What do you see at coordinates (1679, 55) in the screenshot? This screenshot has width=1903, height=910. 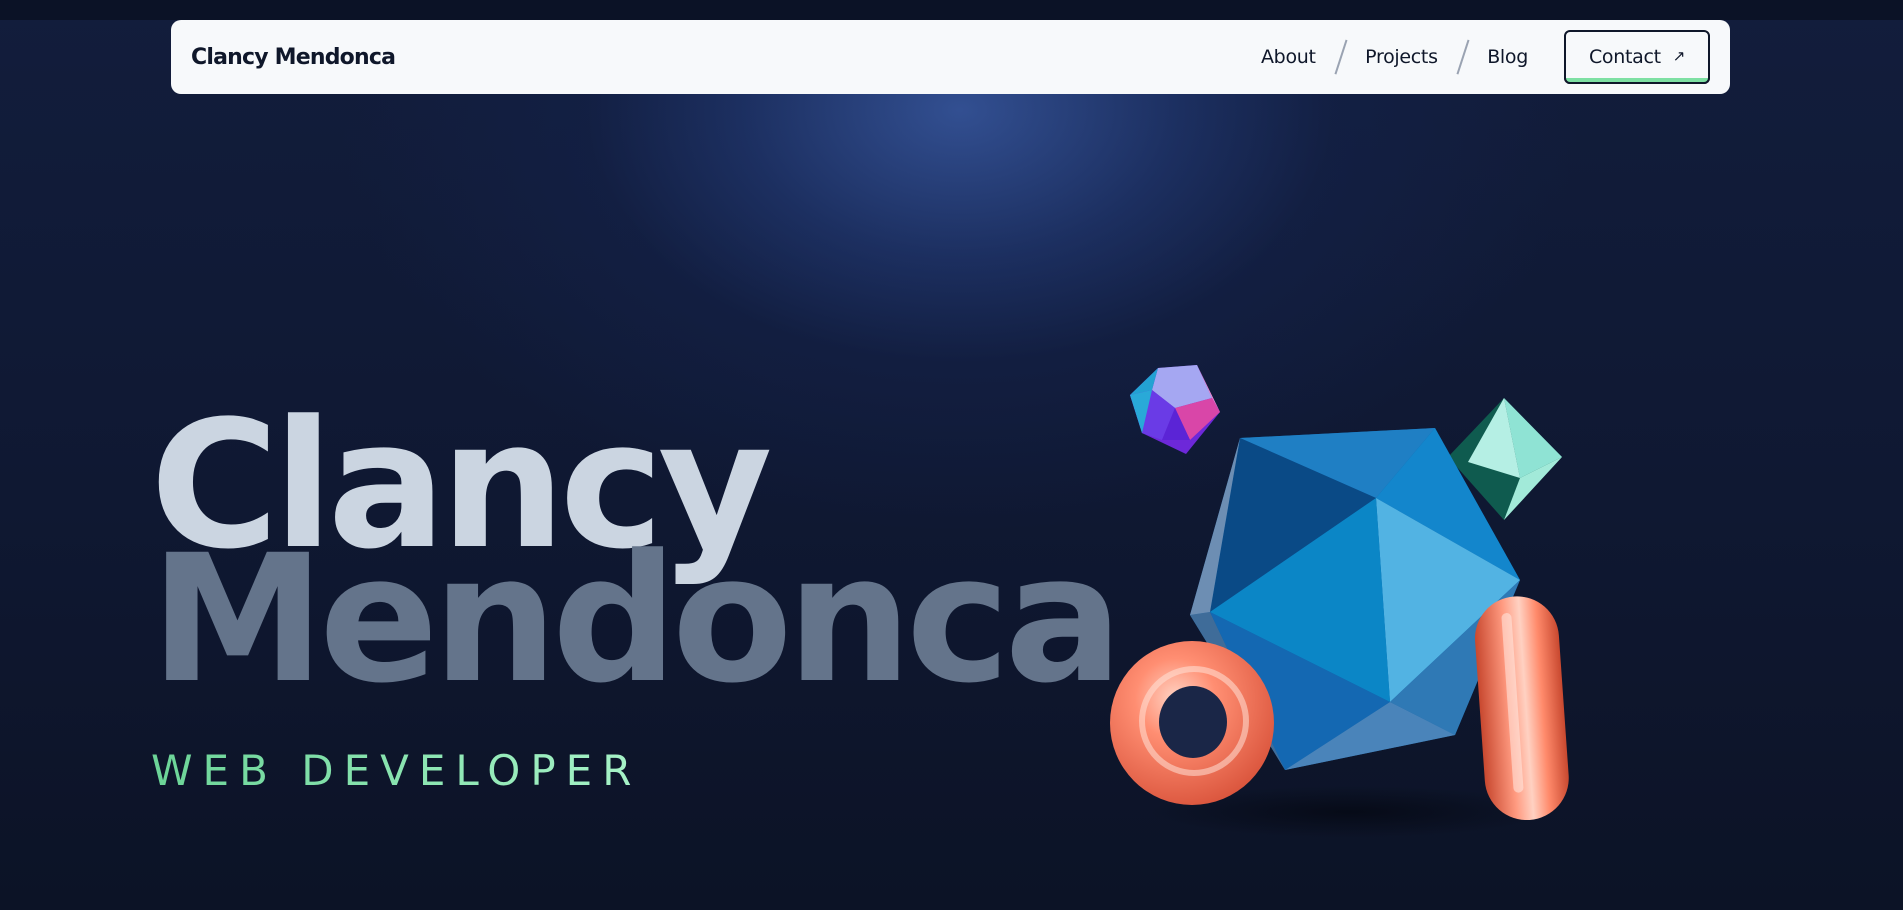 I see `arrow-up-right-icon: ↗` at bounding box center [1679, 55].